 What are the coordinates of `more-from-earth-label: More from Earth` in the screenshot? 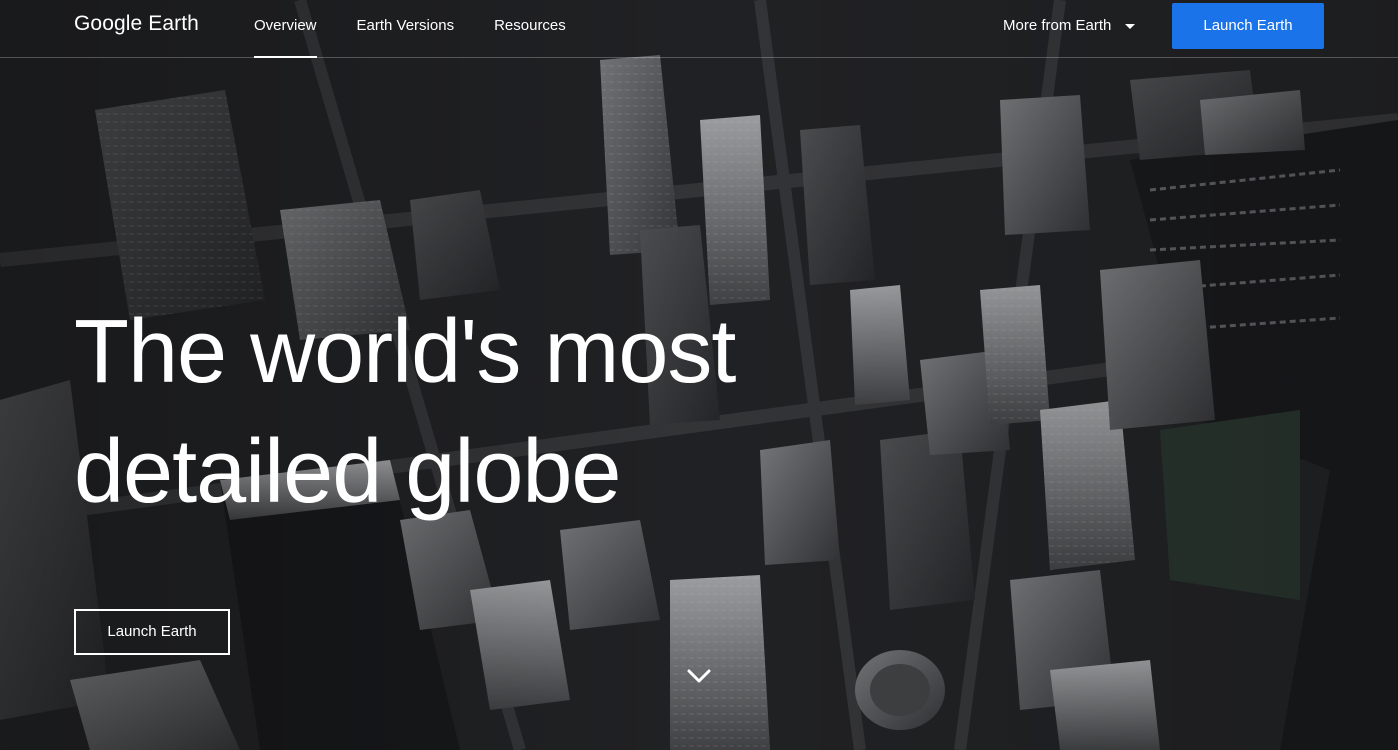 It's located at (1057, 25).